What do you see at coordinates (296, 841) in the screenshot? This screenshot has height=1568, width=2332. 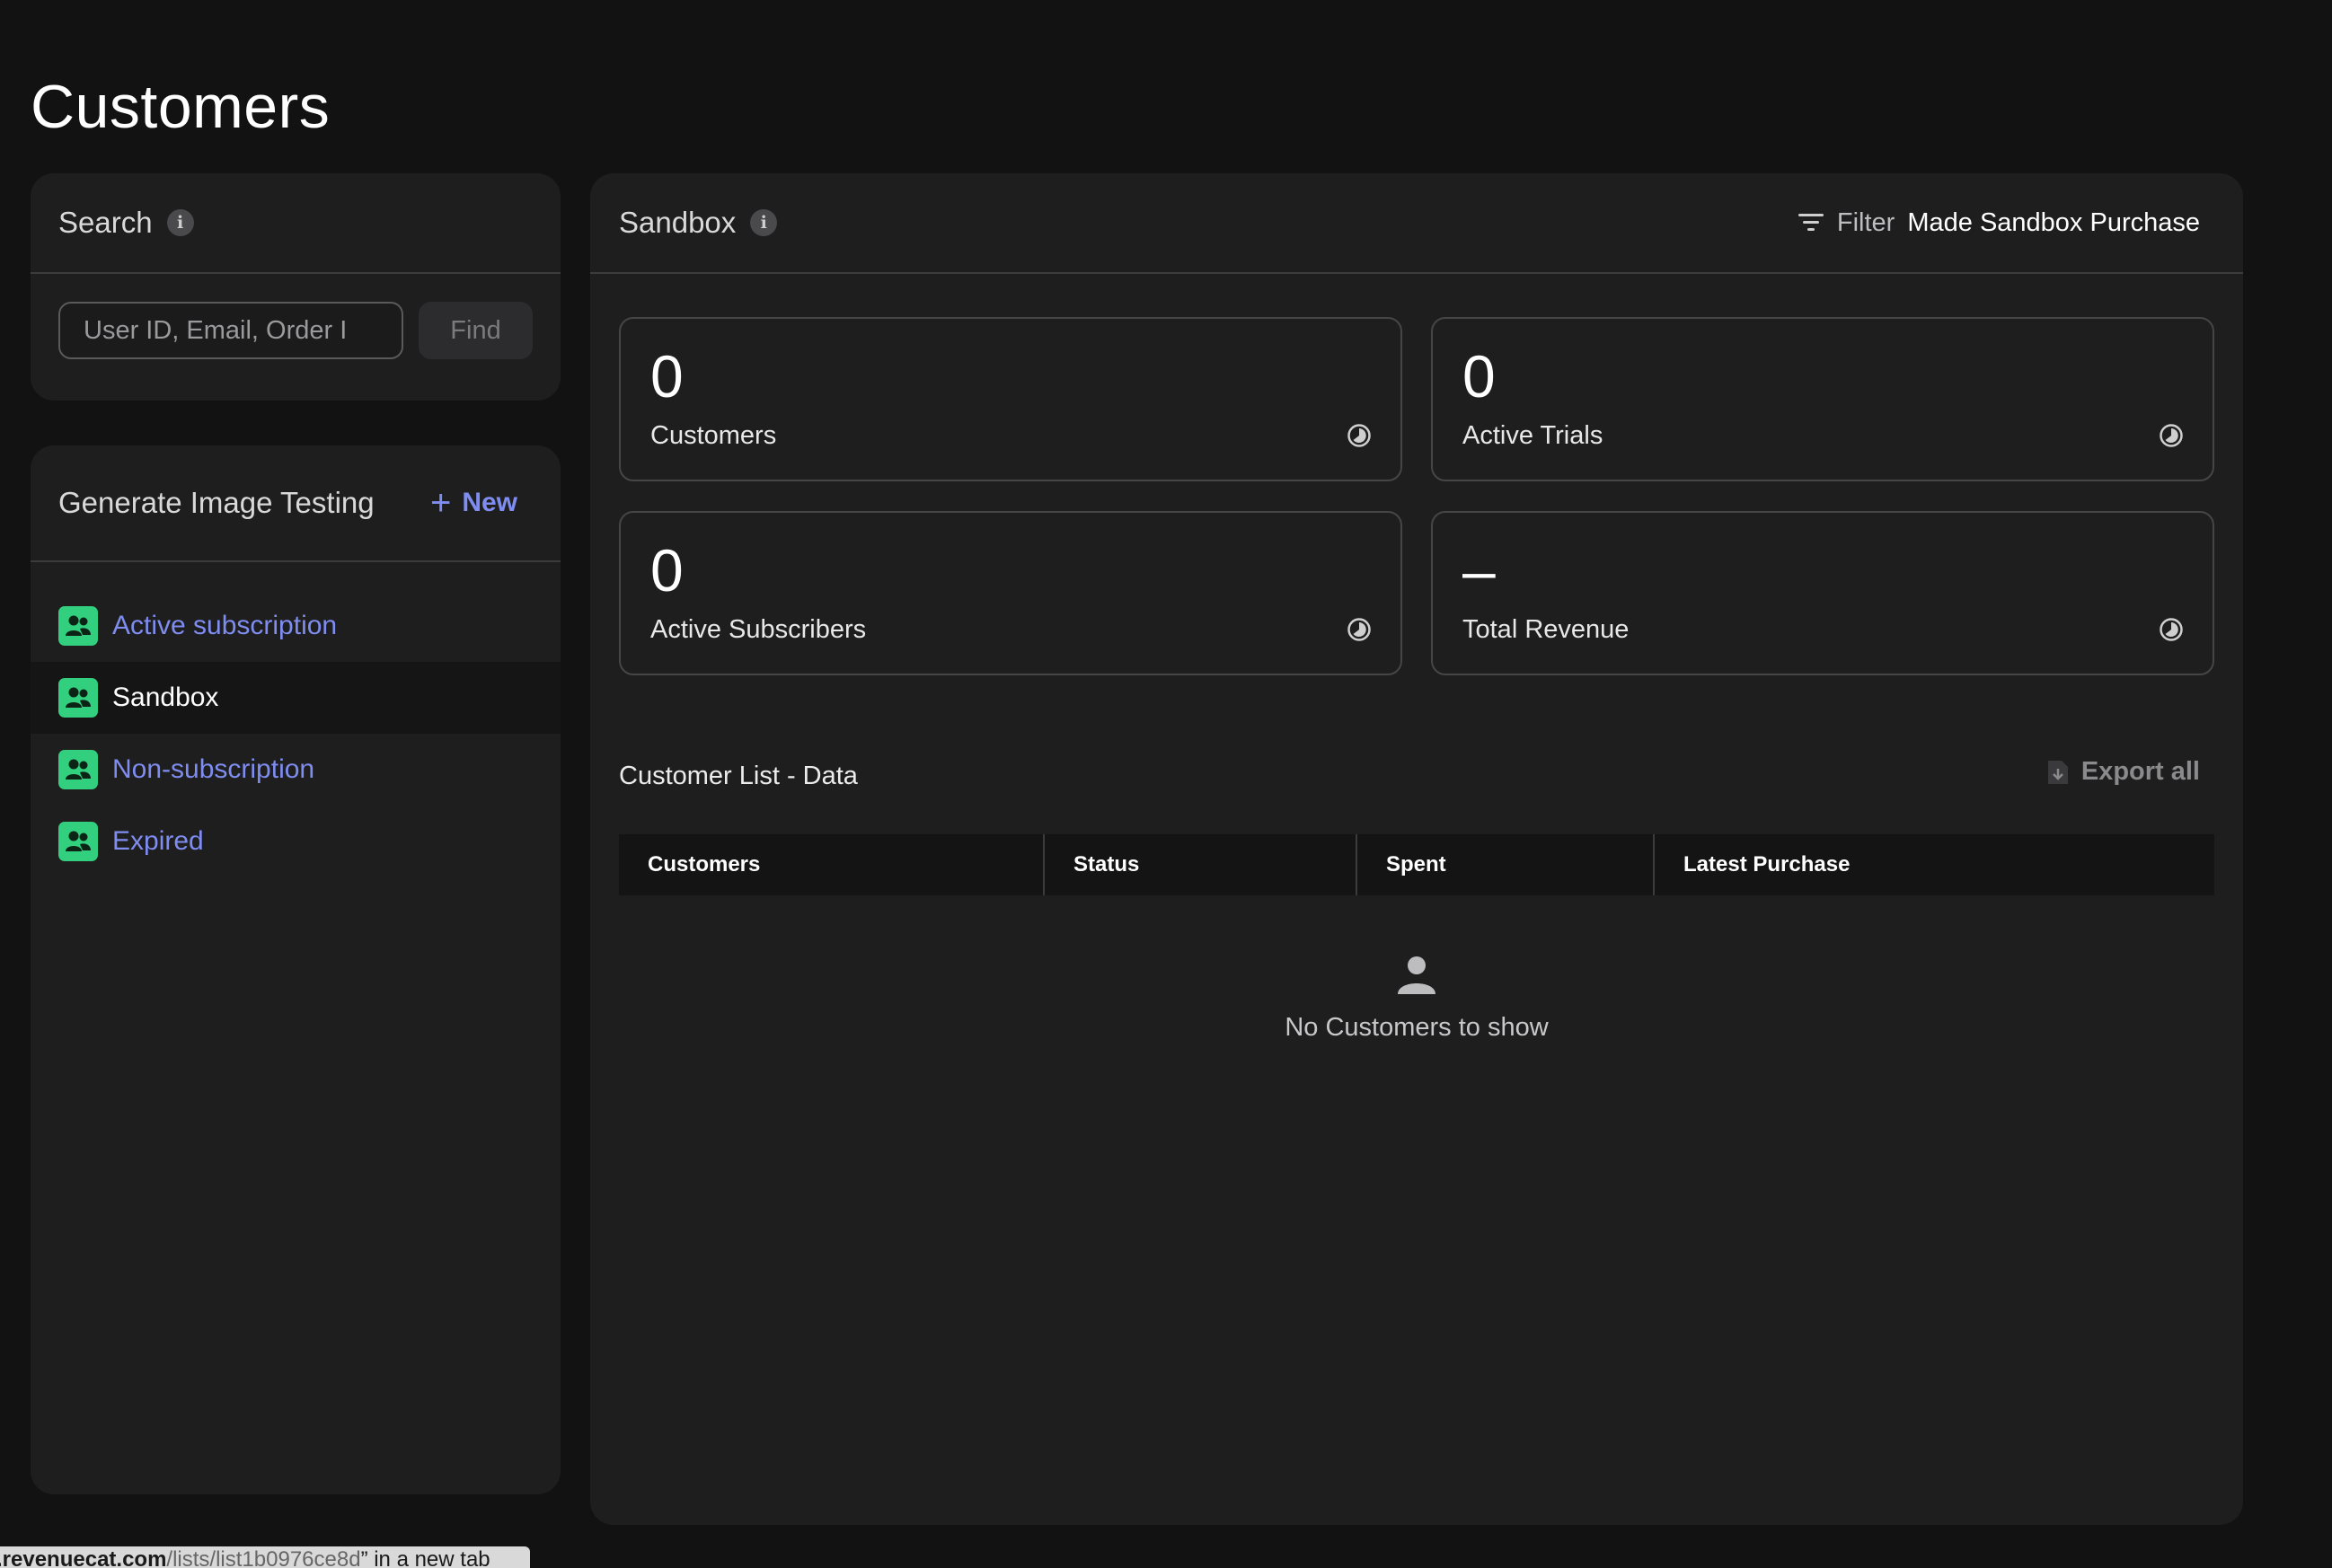 I see `list-item-expired: Expired` at bounding box center [296, 841].